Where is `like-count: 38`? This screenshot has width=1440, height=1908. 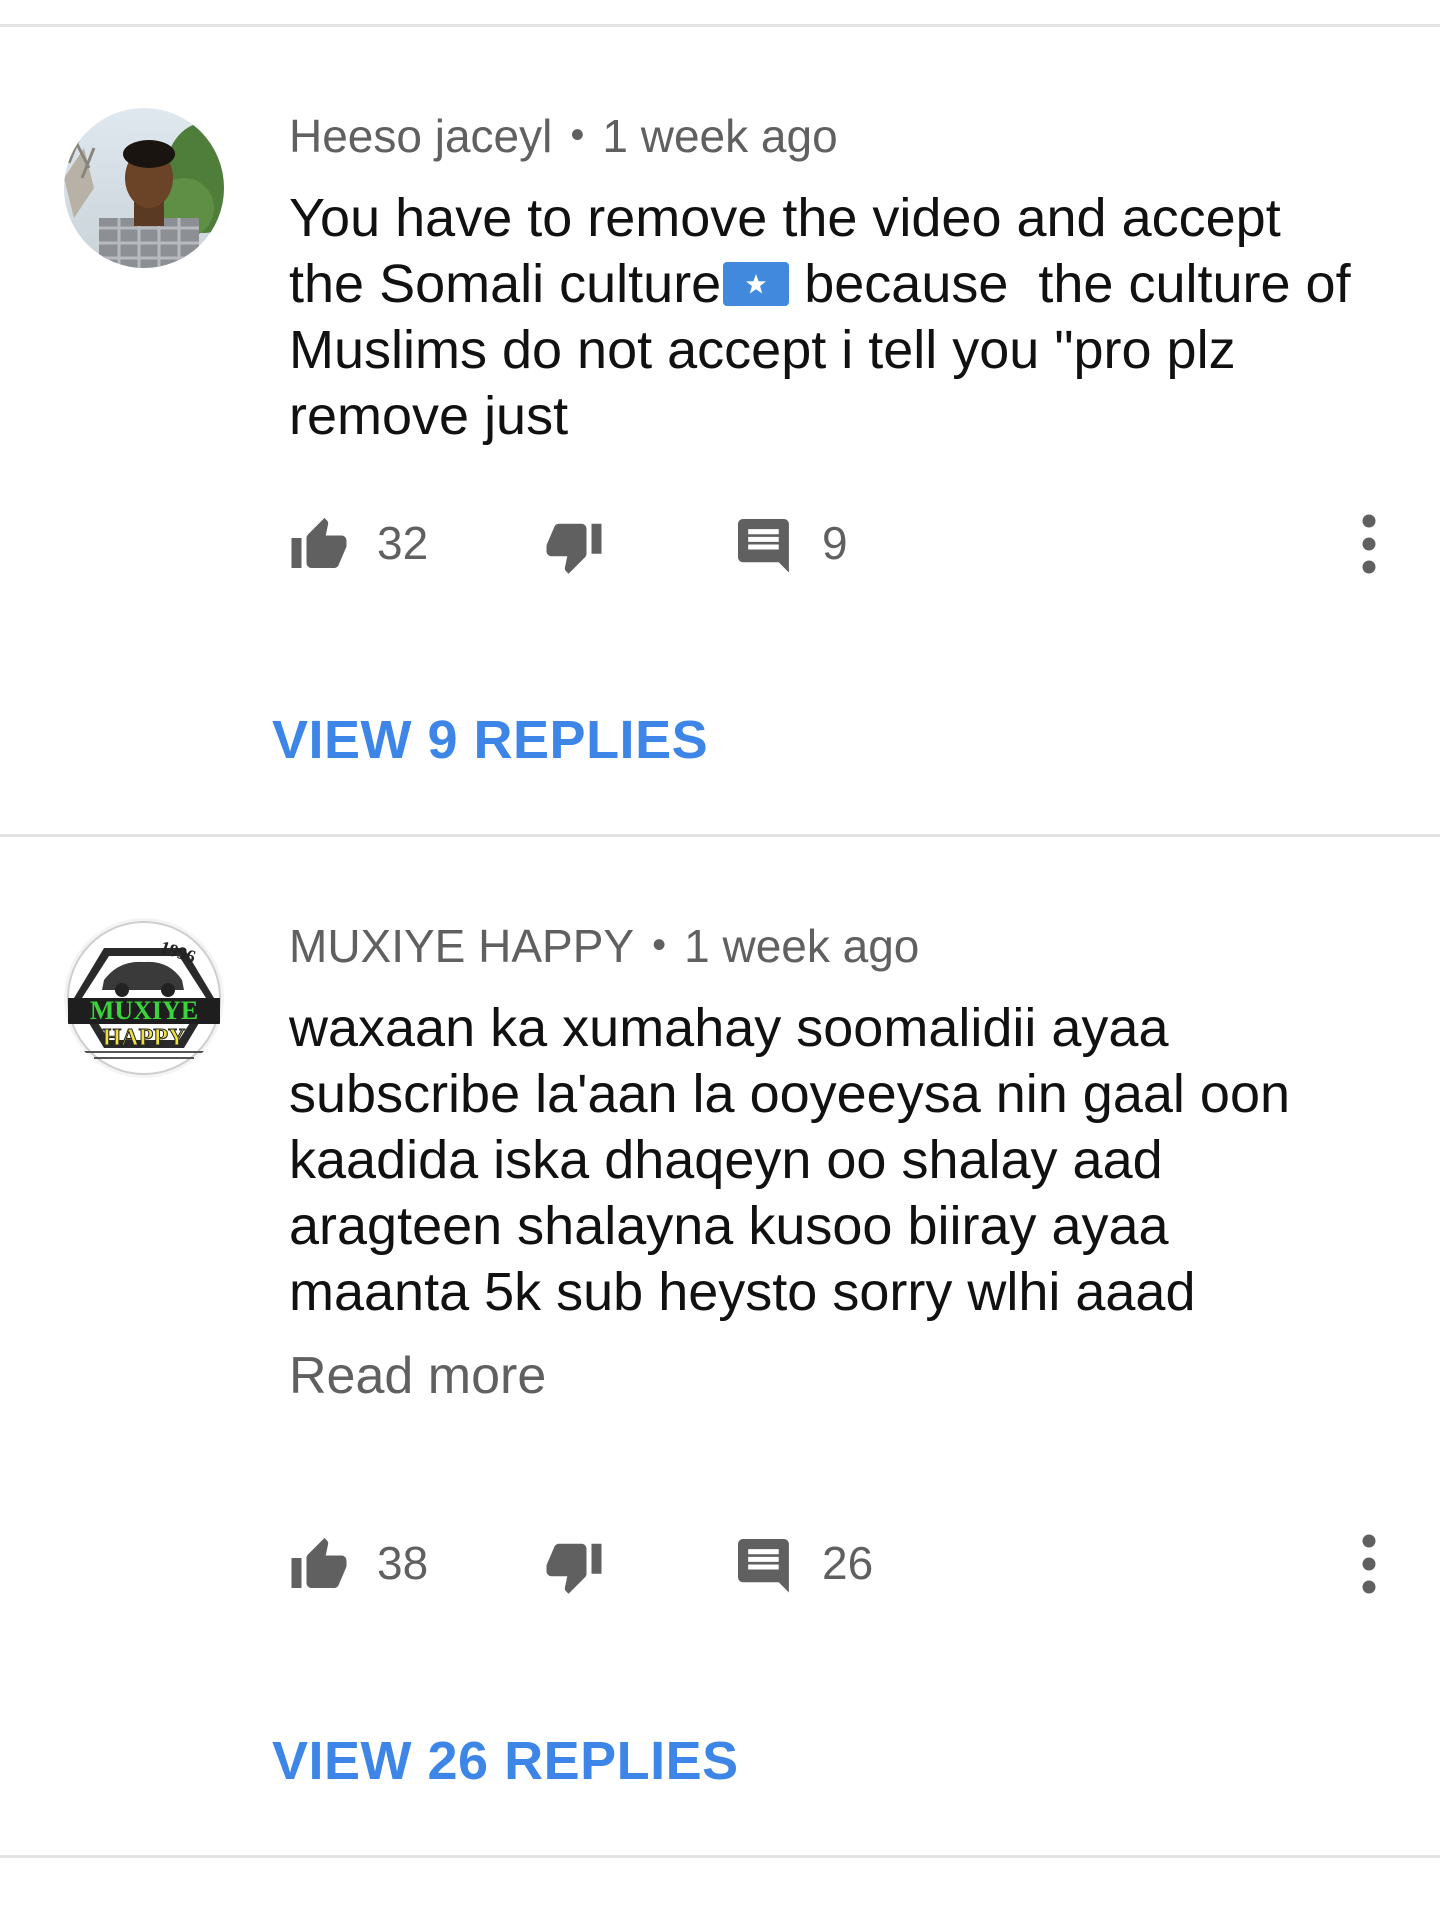 like-count: 38 is located at coordinates (403, 1563).